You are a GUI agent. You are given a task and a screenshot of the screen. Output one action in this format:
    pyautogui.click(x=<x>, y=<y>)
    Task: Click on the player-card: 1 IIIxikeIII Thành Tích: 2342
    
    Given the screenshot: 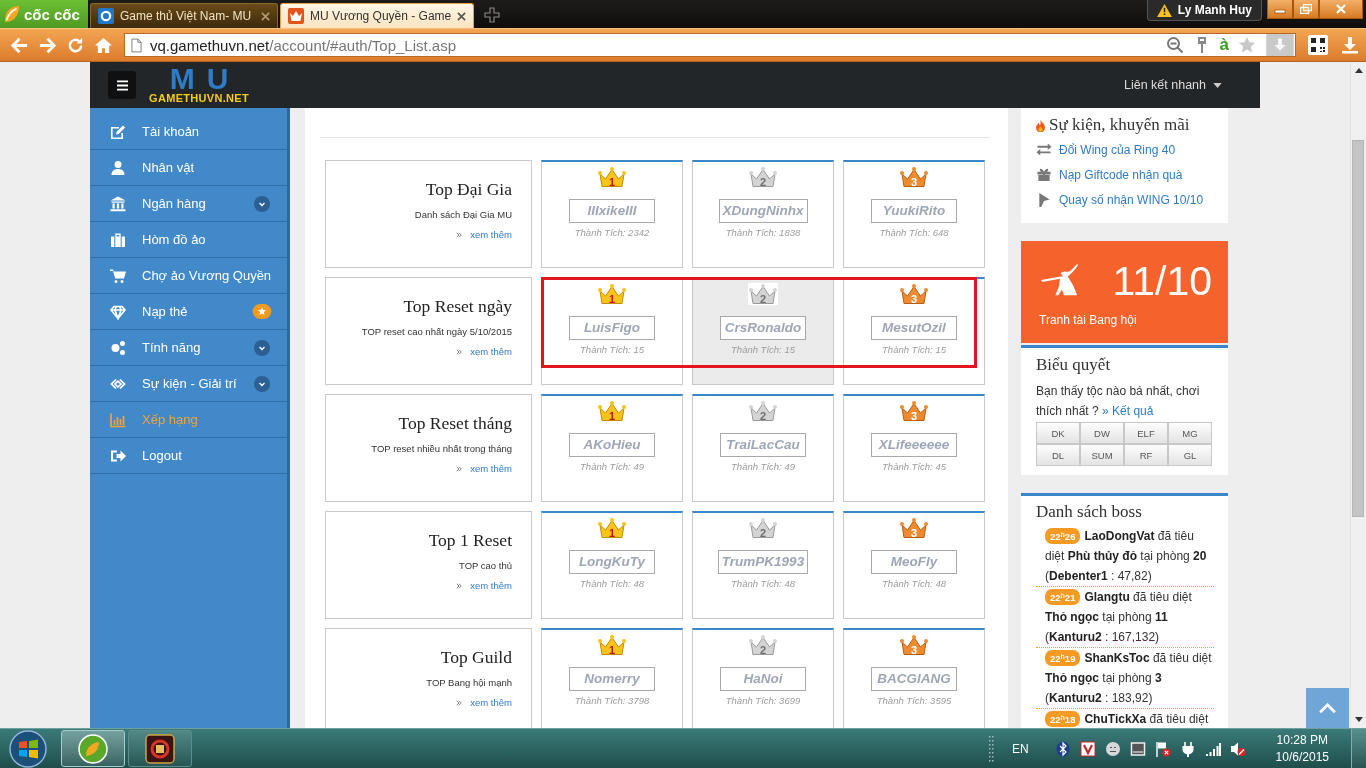 What is the action you would take?
    pyautogui.click(x=612, y=214)
    